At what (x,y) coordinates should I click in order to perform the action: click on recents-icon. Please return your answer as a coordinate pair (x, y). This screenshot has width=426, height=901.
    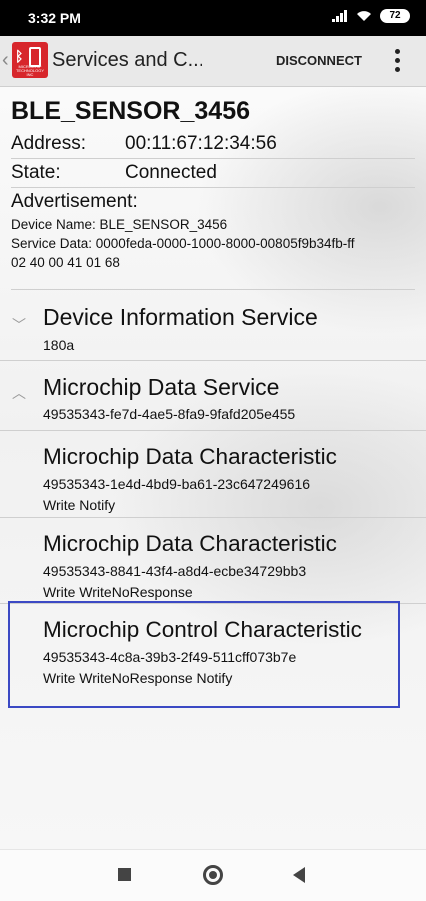
    Looking at the image, I should click on (124, 874).